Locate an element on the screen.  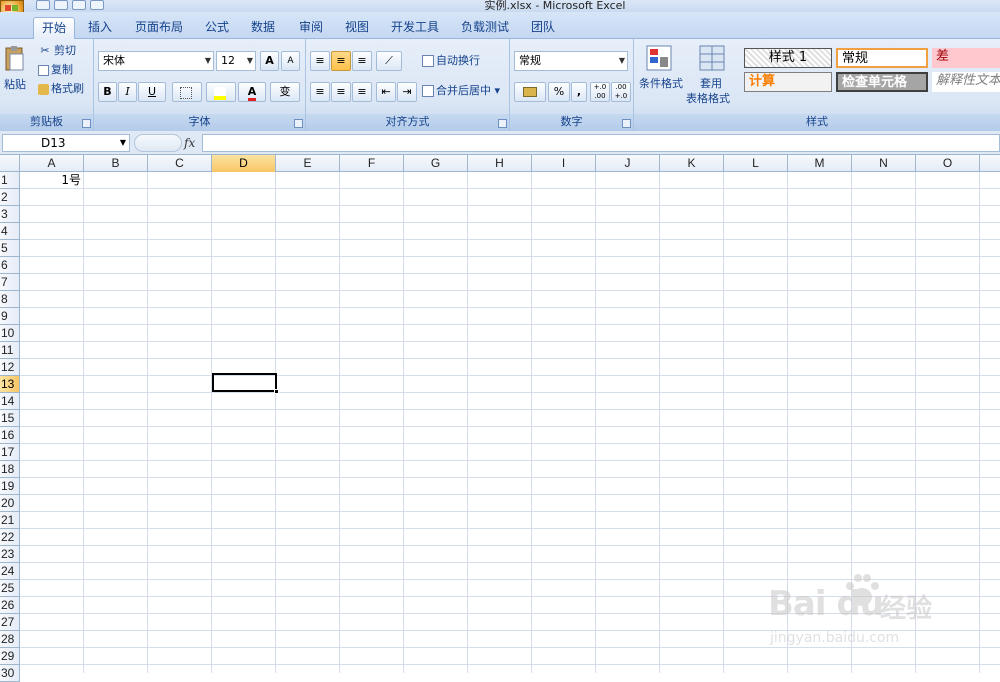
row-header-22: 22 is located at coordinates (10, 537).